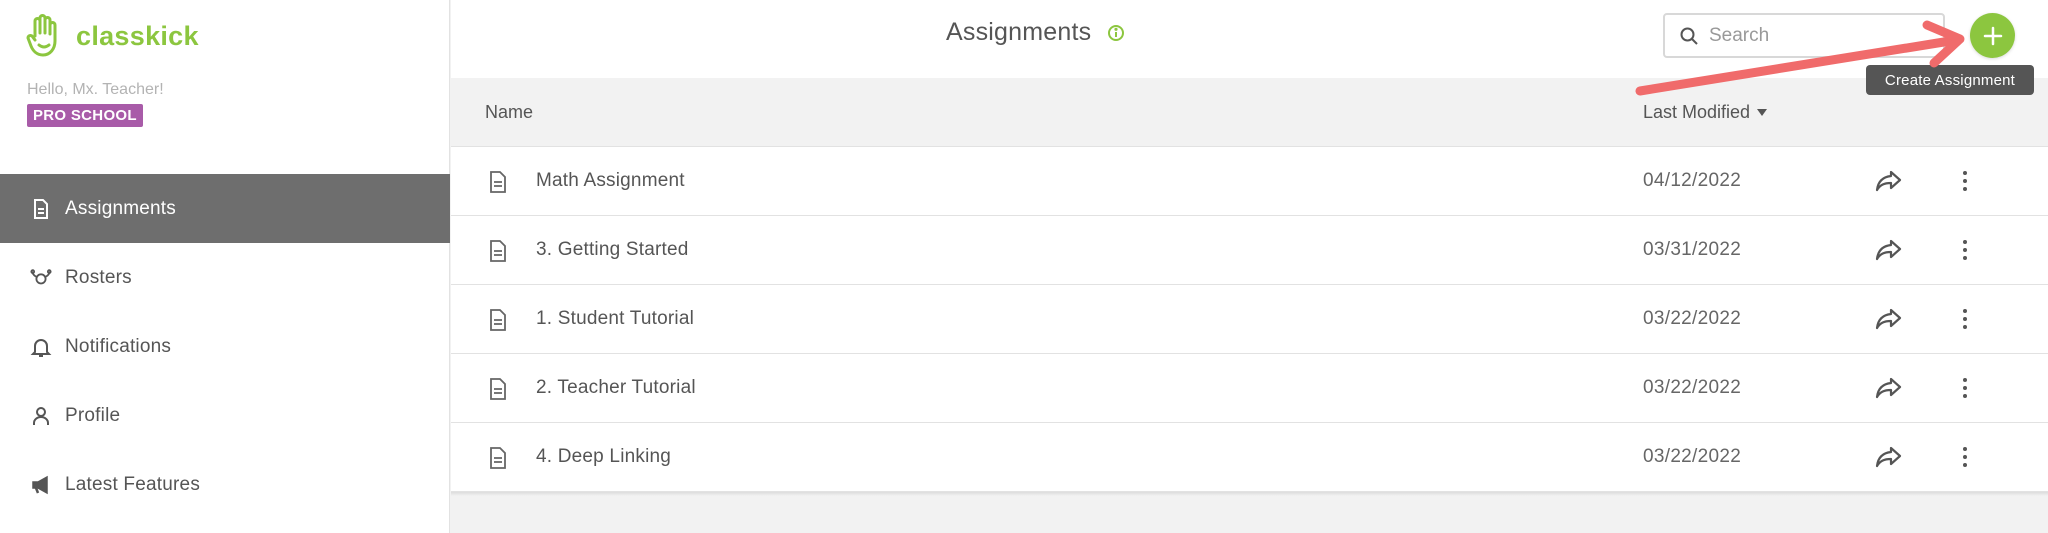 Image resolution: width=2048 pixels, height=533 pixels. I want to click on page-title: Assignments, so click(1019, 32).